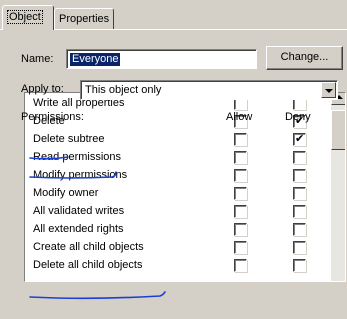  I want to click on apply-to-select: This object only, so click(209, 90).